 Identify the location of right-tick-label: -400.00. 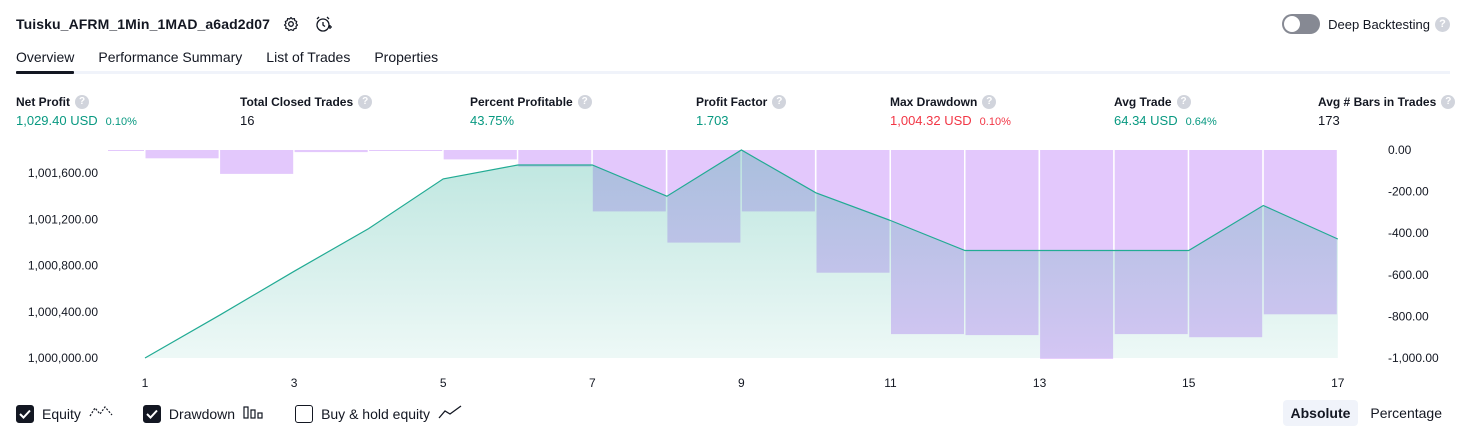
(1408, 233).